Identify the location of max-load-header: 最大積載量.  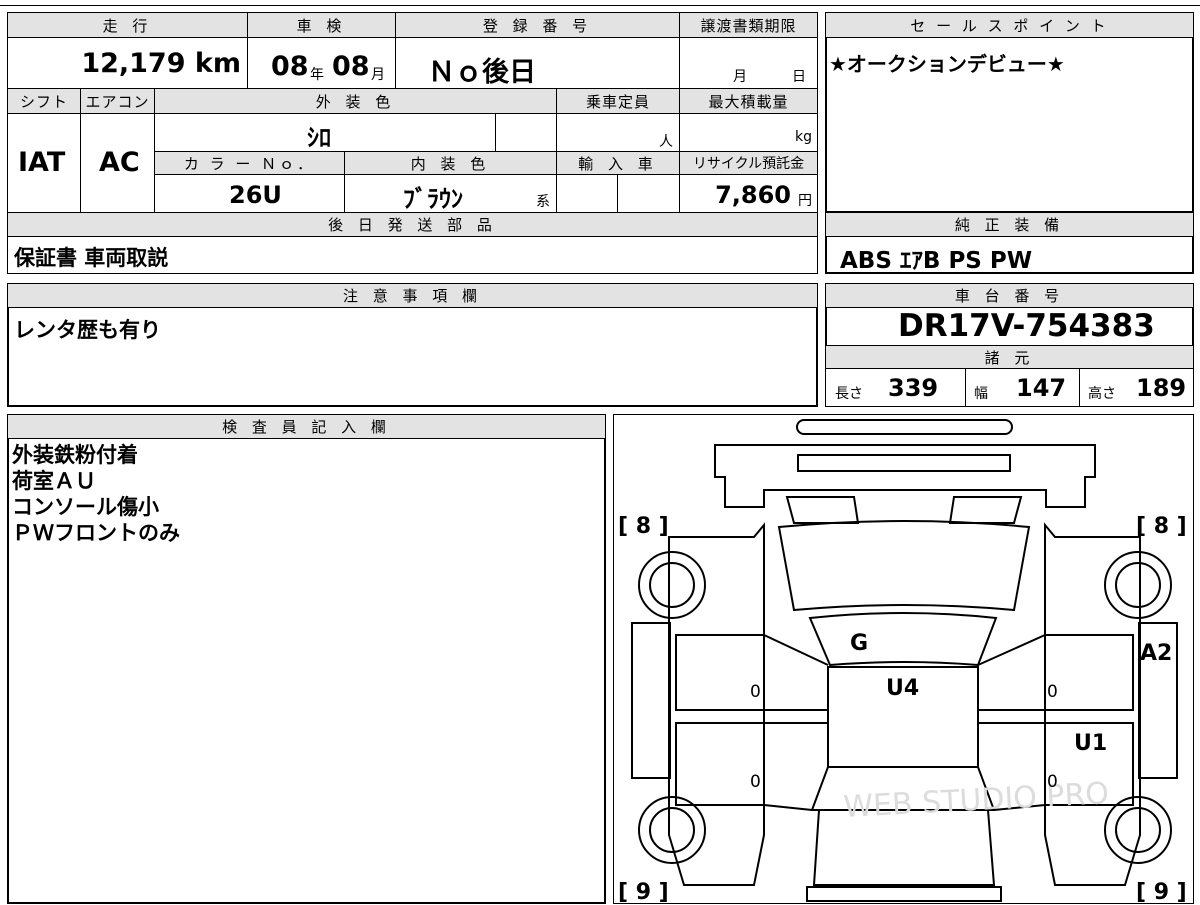
(748, 101).